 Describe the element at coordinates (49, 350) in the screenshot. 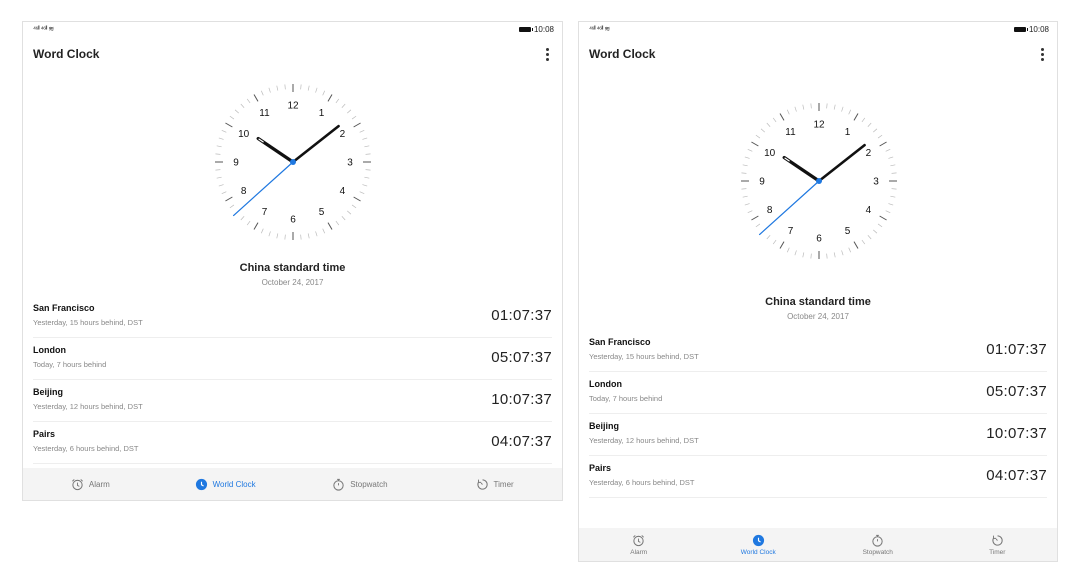

I see `city-name: London` at that location.